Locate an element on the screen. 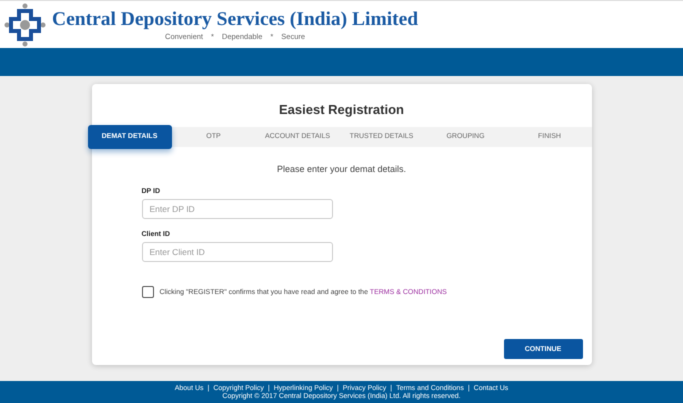 This screenshot has width=683, height=403. prompt-text: Please enter your demat details. is located at coordinates (342, 169).